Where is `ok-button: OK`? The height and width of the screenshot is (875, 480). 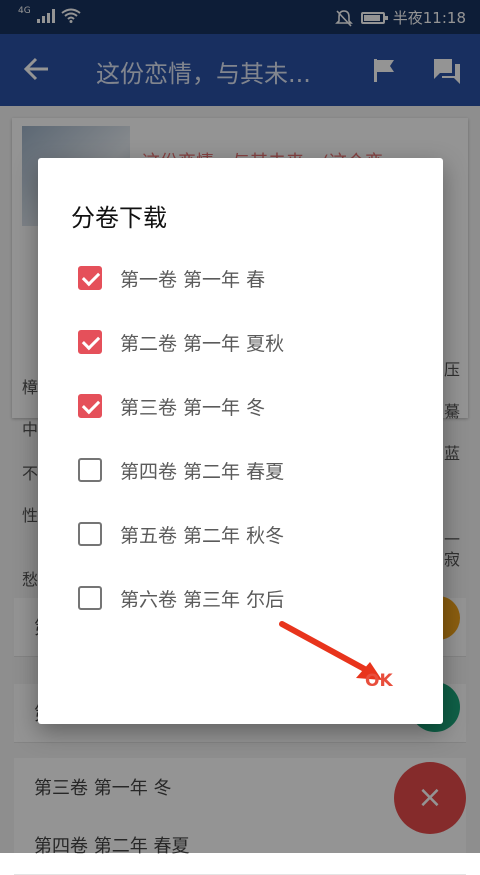 ok-button: OK is located at coordinates (379, 681).